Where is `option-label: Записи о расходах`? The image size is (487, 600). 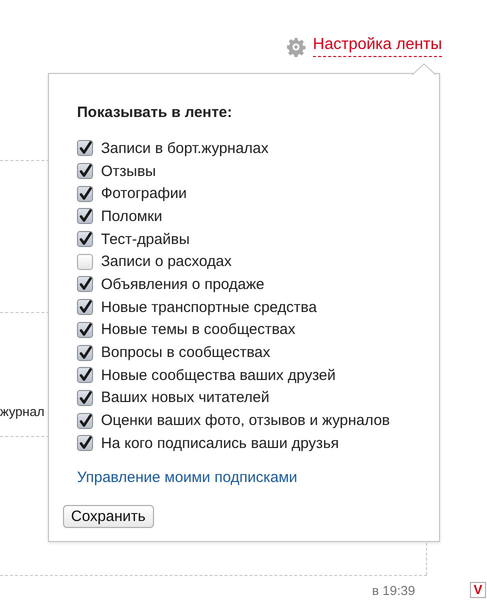 option-label: Записи о расходах is located at coordinates (166, 261).